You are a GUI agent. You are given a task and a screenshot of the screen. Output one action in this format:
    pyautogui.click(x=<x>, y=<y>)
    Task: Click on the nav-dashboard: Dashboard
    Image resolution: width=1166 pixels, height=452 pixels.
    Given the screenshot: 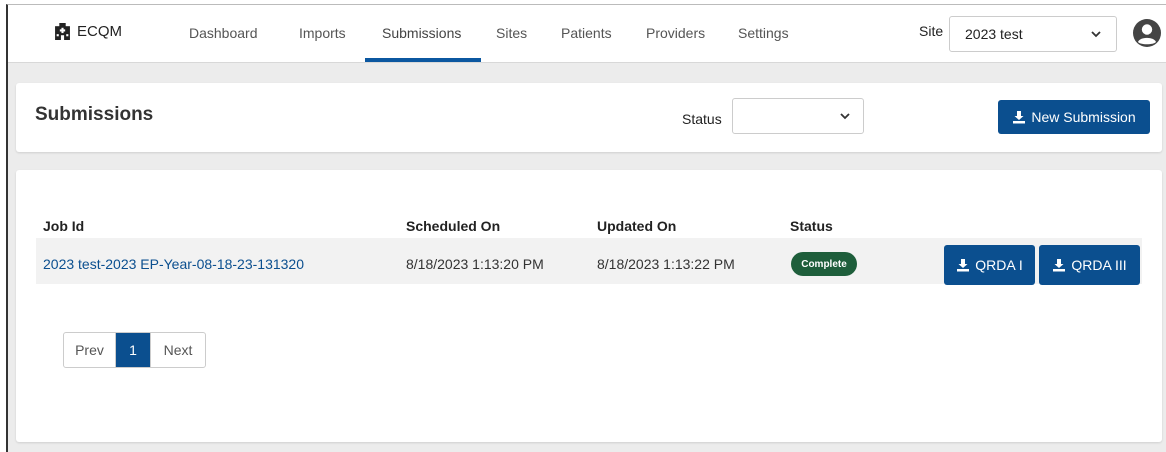 What is the action you would take?
    pyautogui.click(x=223, y=33)
    